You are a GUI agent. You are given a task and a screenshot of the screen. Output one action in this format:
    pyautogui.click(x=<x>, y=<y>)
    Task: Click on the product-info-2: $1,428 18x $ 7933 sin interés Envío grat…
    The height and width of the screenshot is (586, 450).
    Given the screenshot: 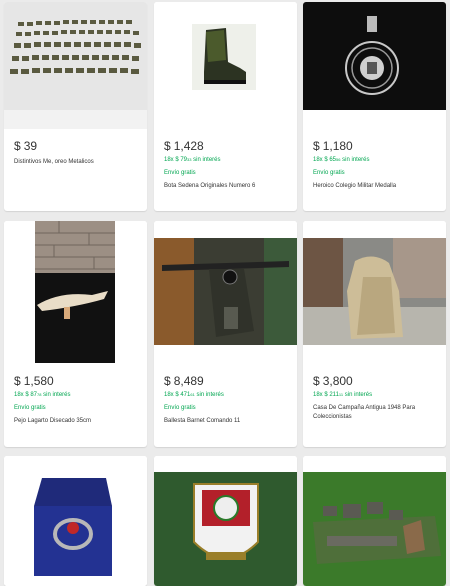 What is the action you would take?
    pyautogui.click(x=228, y=165)
    